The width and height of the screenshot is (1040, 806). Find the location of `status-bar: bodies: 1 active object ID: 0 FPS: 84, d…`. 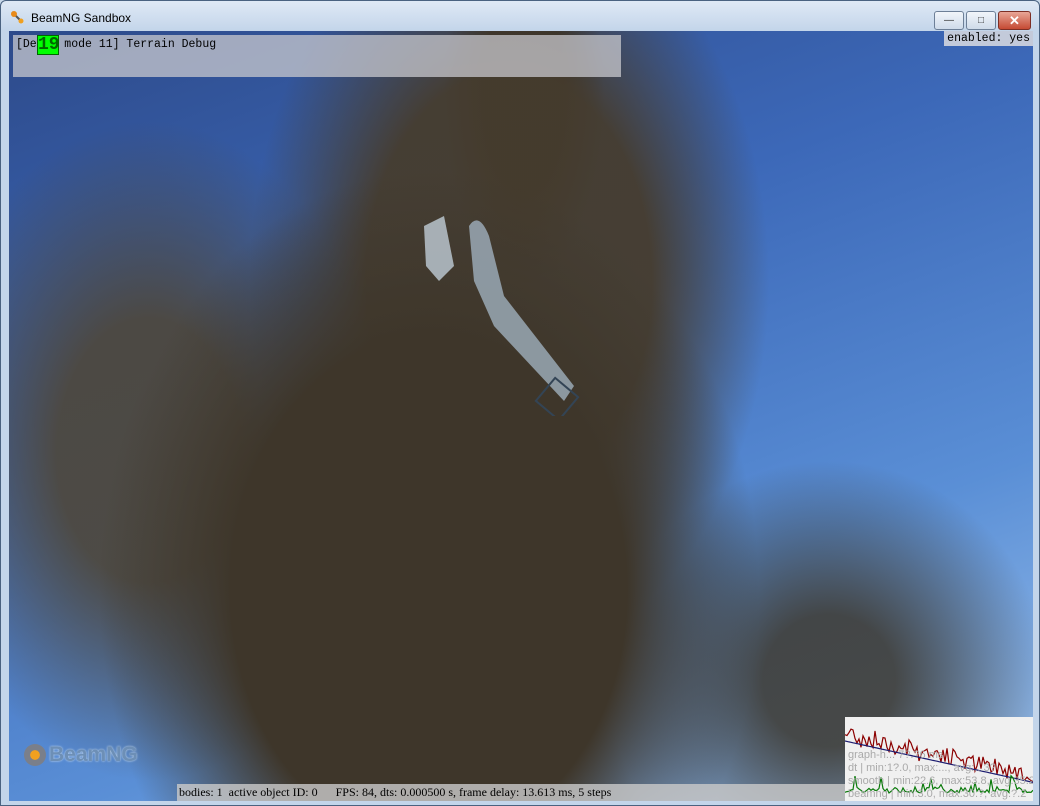

status-bar: bodies: 1 active object ID: 0 FPS: 84, d… is located at coordinates (511, 792).